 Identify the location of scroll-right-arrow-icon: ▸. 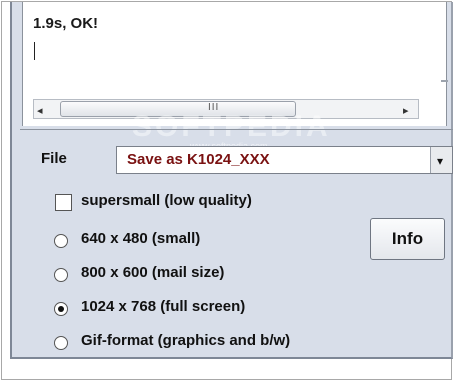
(406, 110).